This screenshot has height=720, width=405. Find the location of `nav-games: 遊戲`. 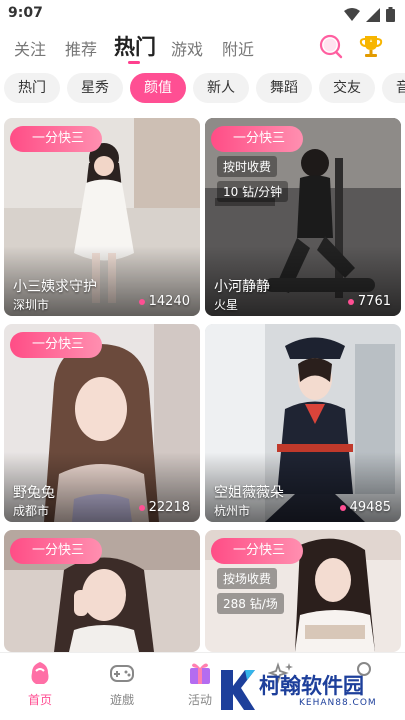

nav-games: 遊戲 is located at coordinates (122, 683).